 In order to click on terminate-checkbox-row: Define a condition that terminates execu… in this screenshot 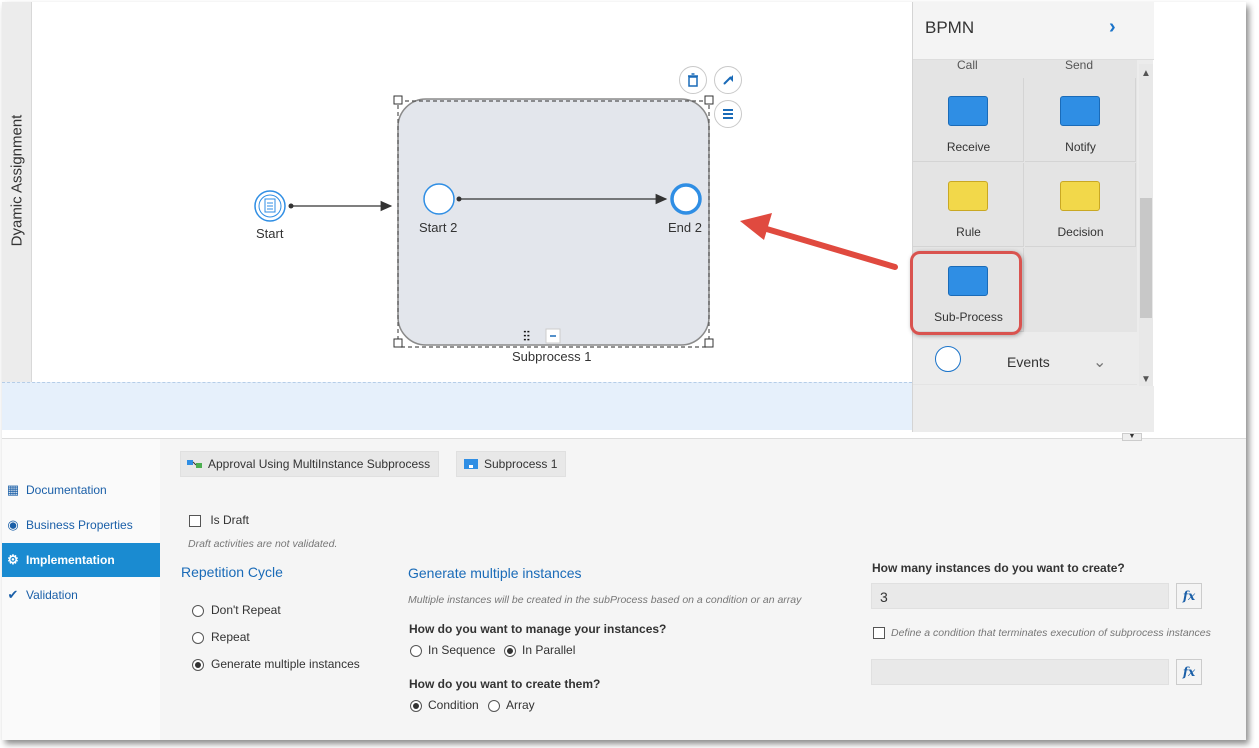, I will do `click(1042, 633)`.